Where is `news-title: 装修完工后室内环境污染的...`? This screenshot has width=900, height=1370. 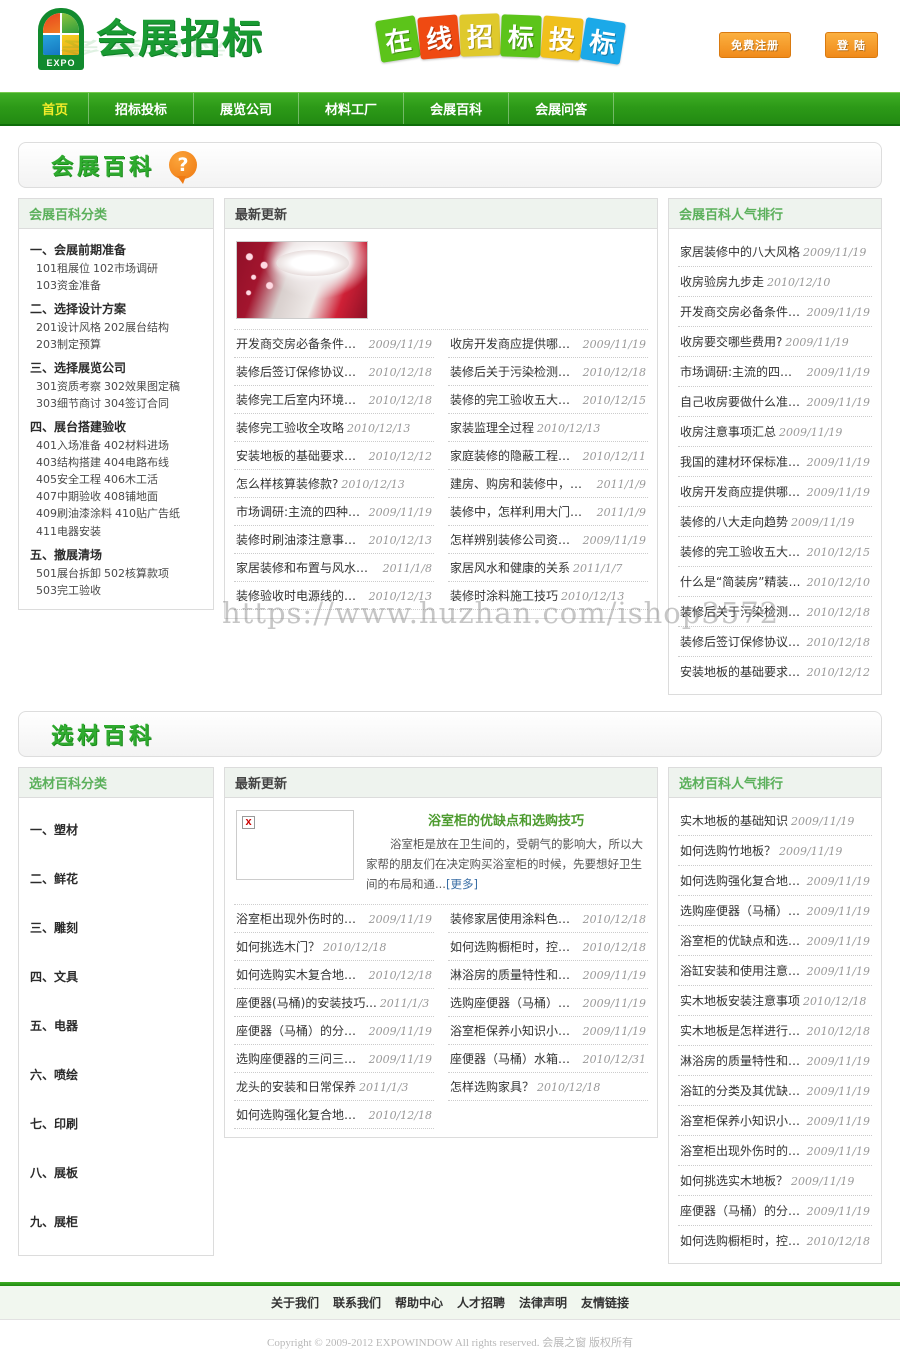
news-title: 装修完工后室内环境污染的... is located at coordinates (301, 399).